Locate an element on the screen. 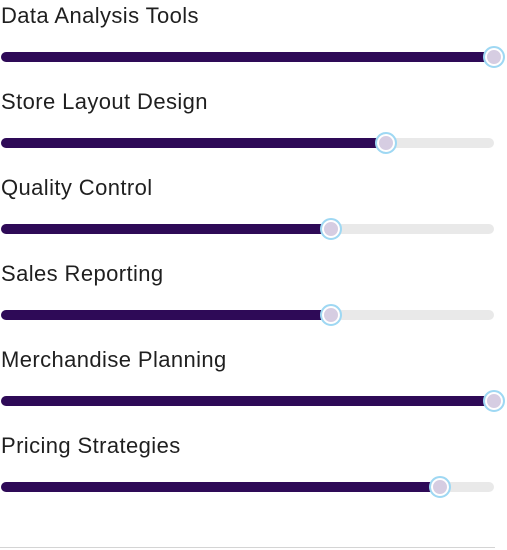  skill-label: Pricing Strategies is located at coordinates (91, 445).